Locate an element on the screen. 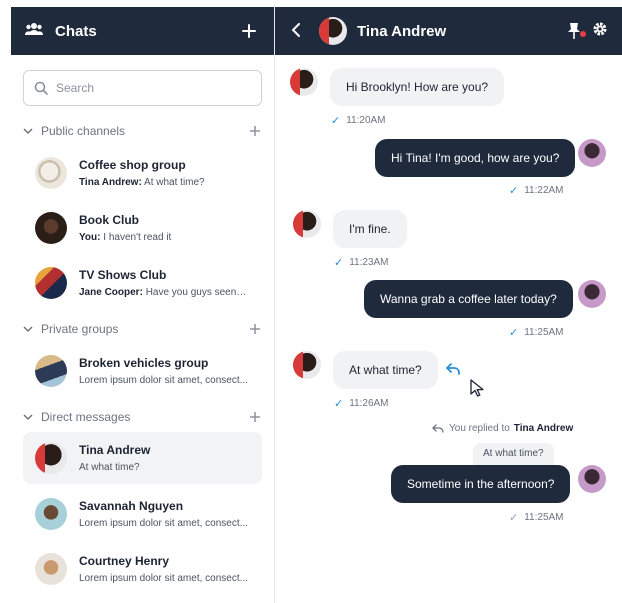 The height and width of the screenshot is (603, 622). section-label: Public channels is located at coordinates (83, 131).